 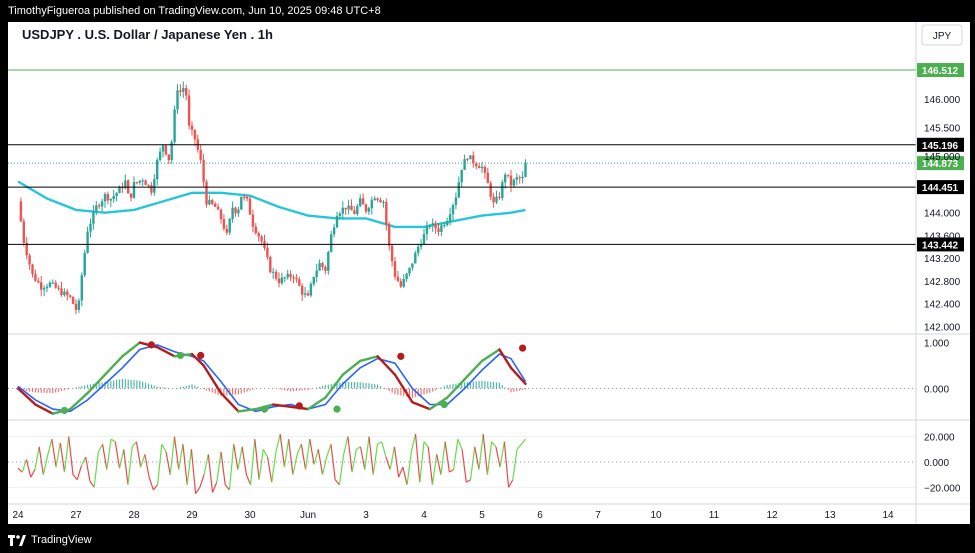 What do you see at coordinates (830, 515) in the screenshot?
I see `time-tick-label: 13` at bounding box center [830, 515].